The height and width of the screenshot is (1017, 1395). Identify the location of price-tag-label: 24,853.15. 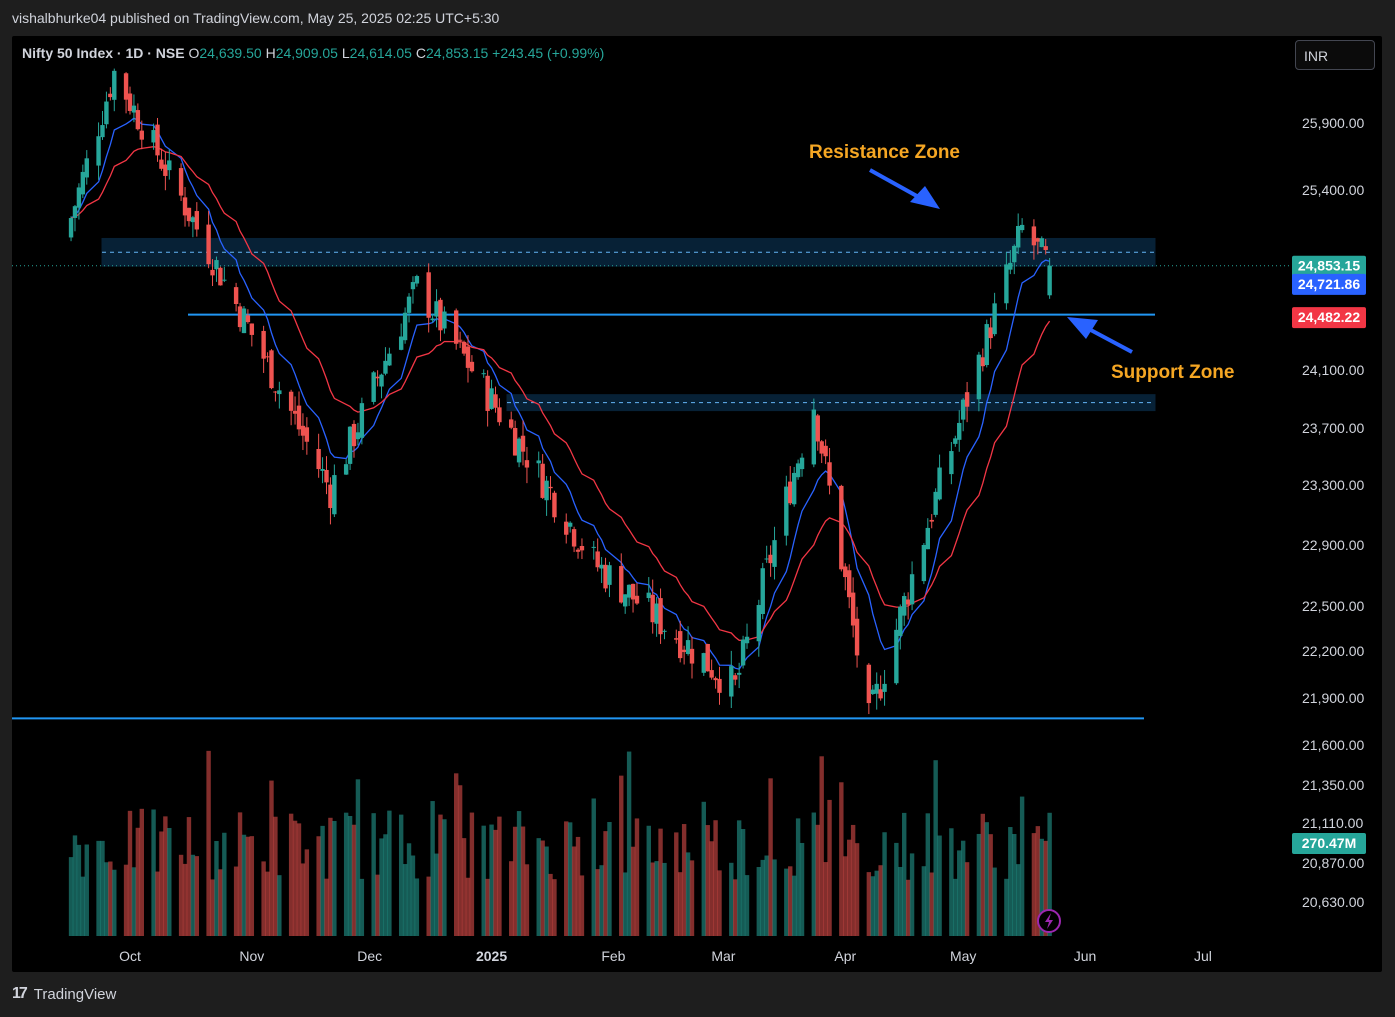
(1329, 266).